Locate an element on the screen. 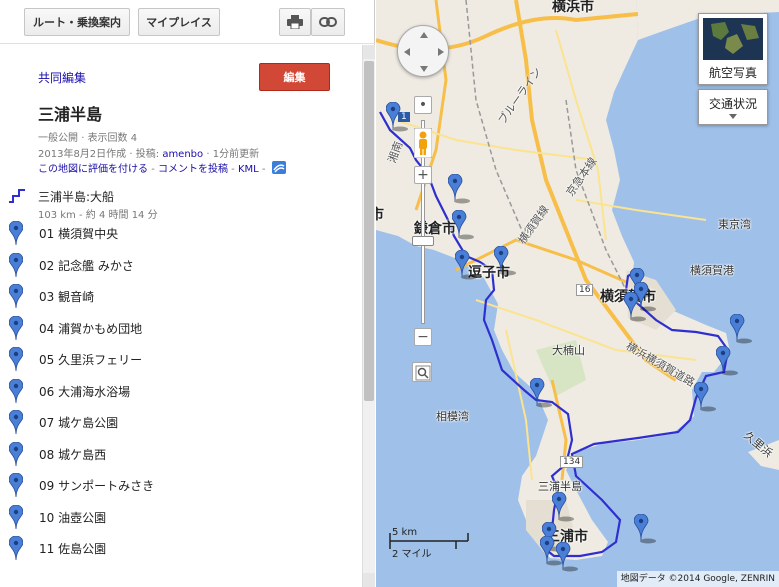  pan-arrows-icon is located at coordinates (424, 52).